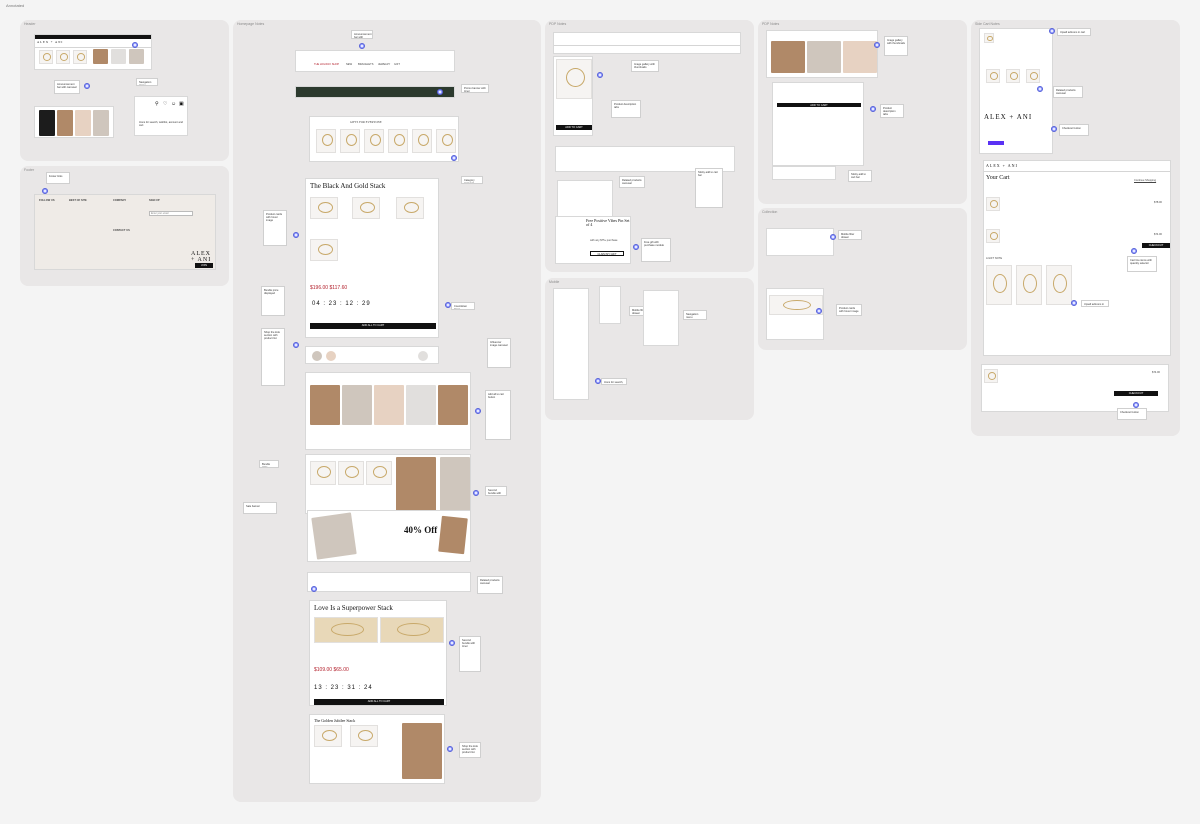  I want to click on nav-item: GIFT, so click(397, 64).